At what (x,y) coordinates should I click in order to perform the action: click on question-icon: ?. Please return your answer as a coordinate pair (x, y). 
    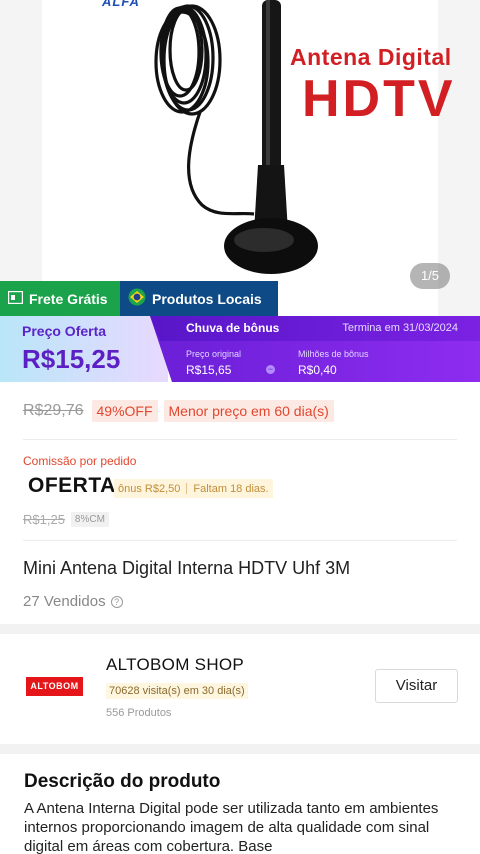
    Looking at the image, I should click on (116, 601).